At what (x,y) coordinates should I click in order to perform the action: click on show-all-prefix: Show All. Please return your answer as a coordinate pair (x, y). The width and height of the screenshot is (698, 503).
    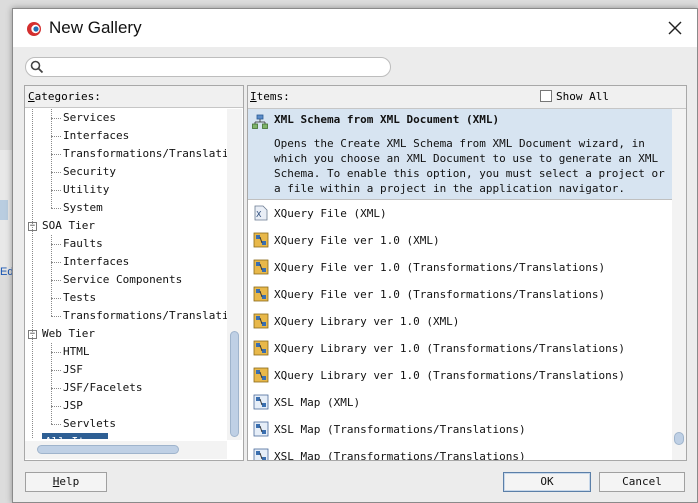
    Looking at the image, I should click on (582, 96).